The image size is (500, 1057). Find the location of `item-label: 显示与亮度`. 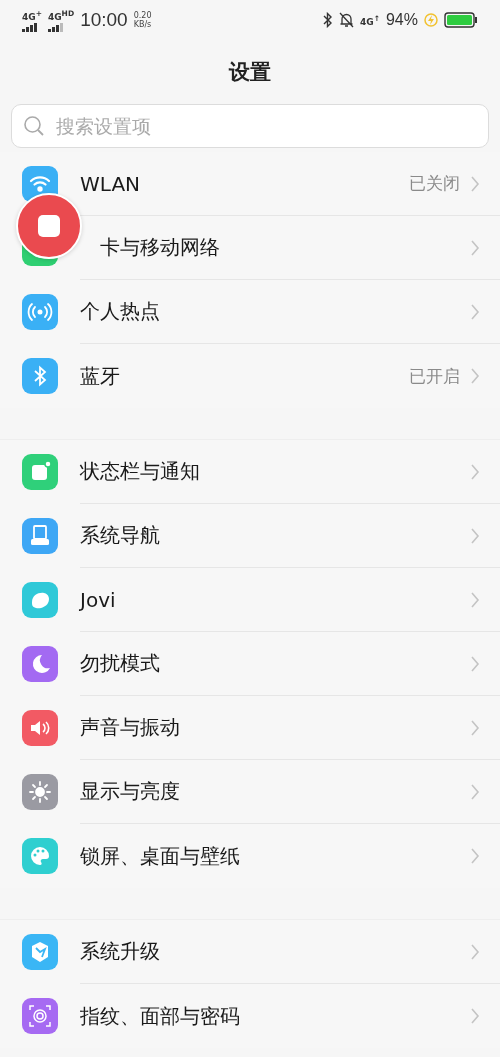

item-label: 显示与亮度 is located at coordinates (130, 791).